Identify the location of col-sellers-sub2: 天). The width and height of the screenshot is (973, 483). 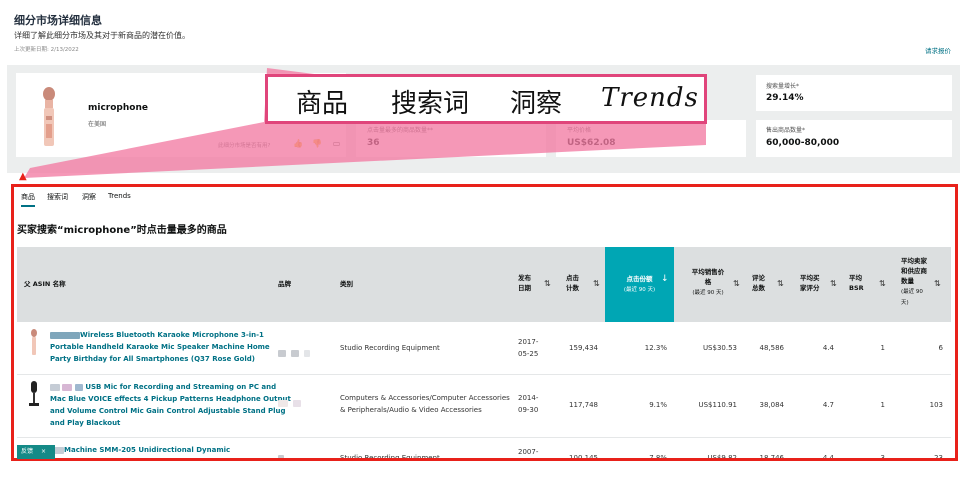
(905, 303).